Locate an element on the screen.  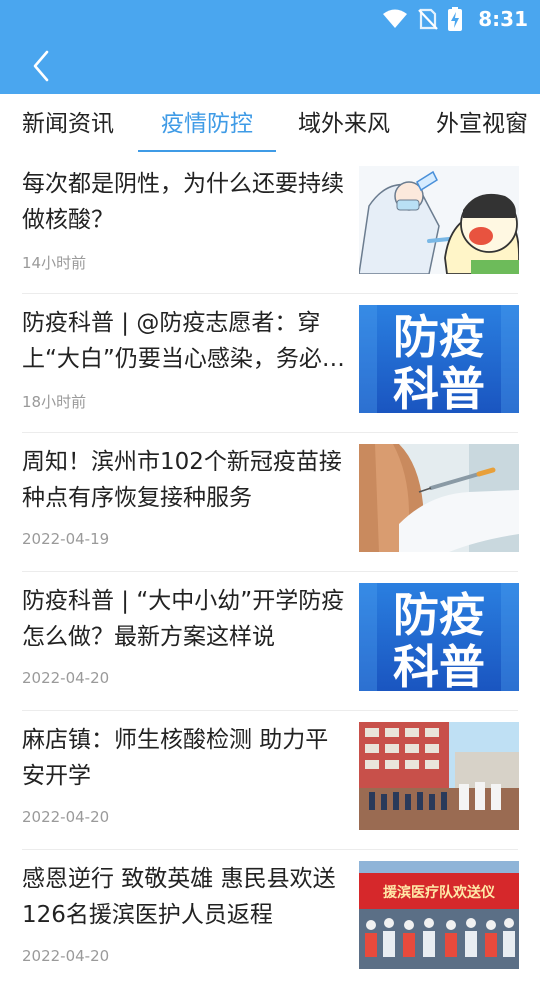
news-title: 周知！滨州市102个新冠疫苗接种点有序恢复接种服务 is located at coordinates (182, 480).